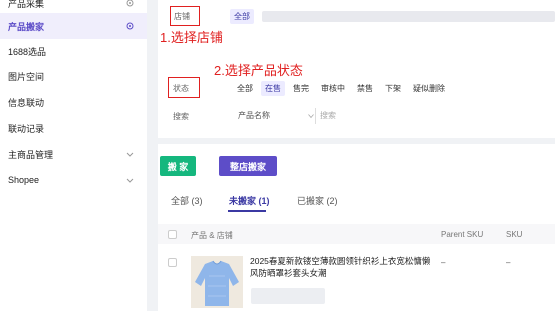  Describe the element at coordinates (172, 234) in the screenshot. I see `select-all-checkbox` at that location.